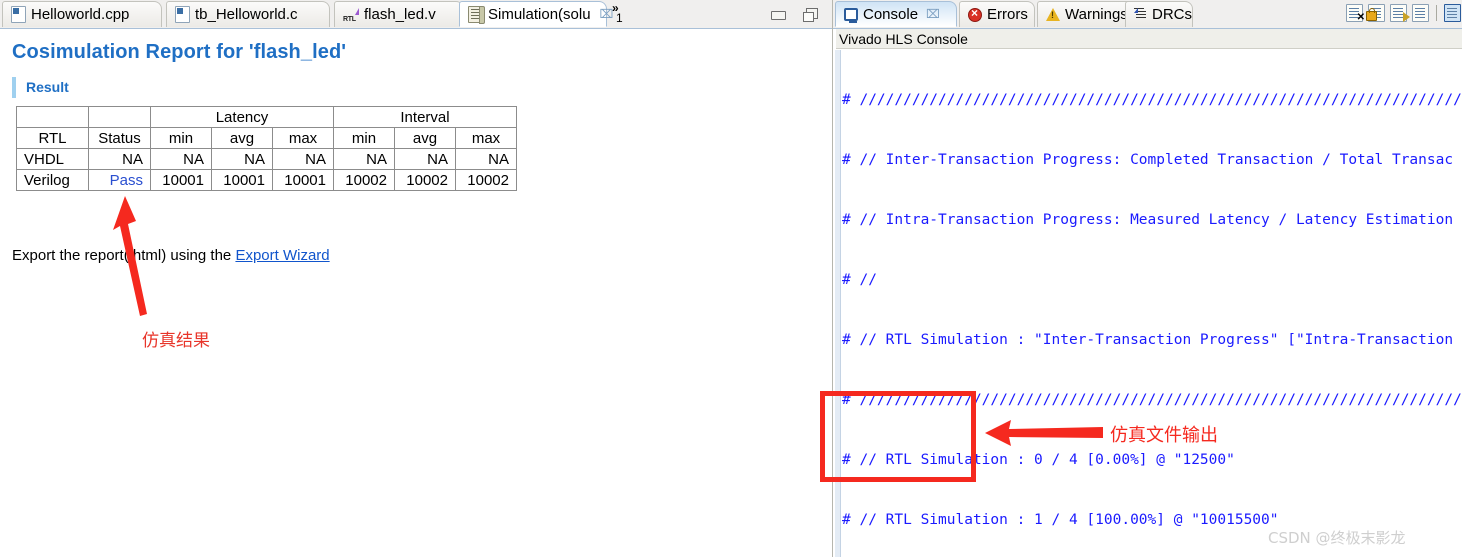 This screenshot has width=1462, height=557. What do you see at coordinates (425, 138) in the screenshot?
I see `column-header-interval-avg: avg` at bounding box center [425, 138].